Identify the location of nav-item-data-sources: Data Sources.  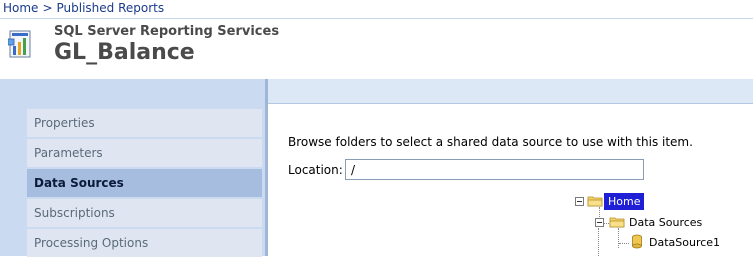
(144, 183).